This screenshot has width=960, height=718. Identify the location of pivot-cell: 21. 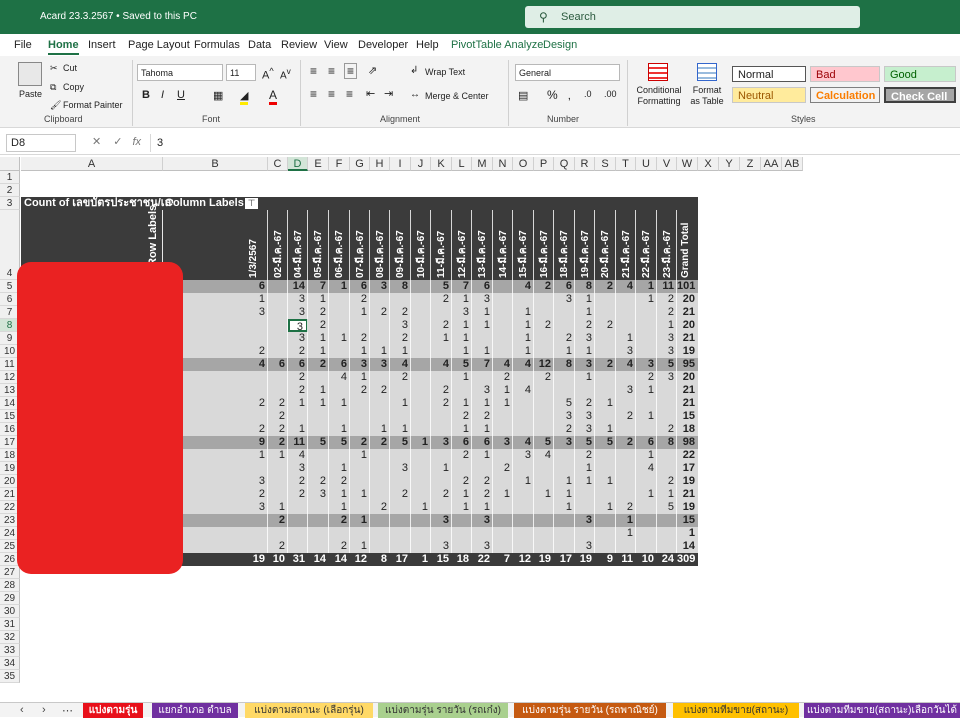
(687, 494).